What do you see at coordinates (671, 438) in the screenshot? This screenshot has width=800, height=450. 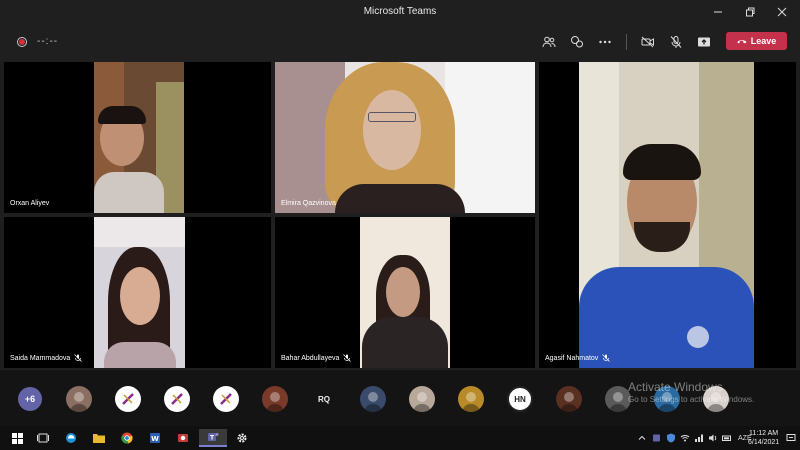 I see `shield-icon` at bounding box center [671, 438].